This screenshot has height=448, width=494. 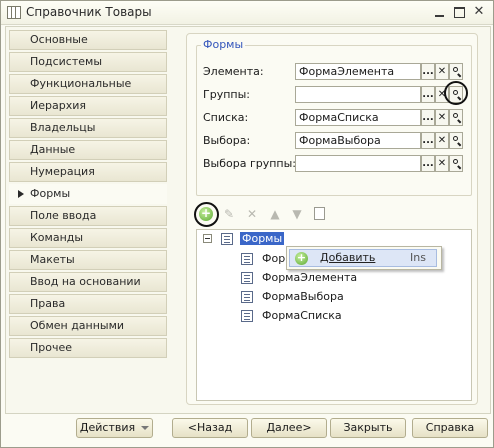 I want to click on sidebar-item-label: Команды, so click(x=57, y=237).